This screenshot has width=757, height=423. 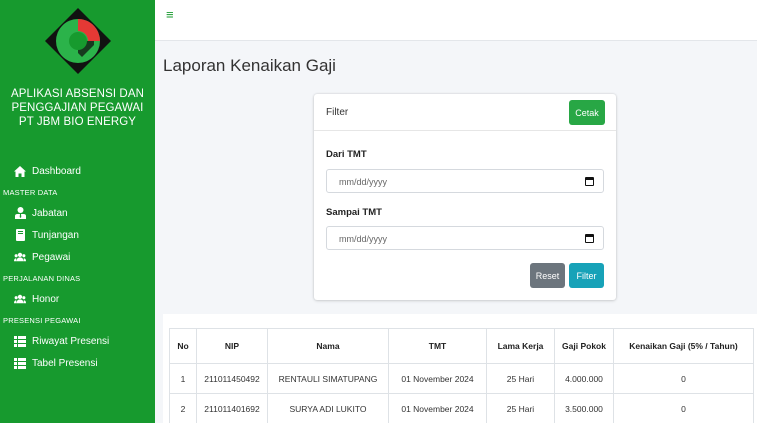 I want to click on sidebar-item-dashboard: Dashboard, so click(x=77, y=171).